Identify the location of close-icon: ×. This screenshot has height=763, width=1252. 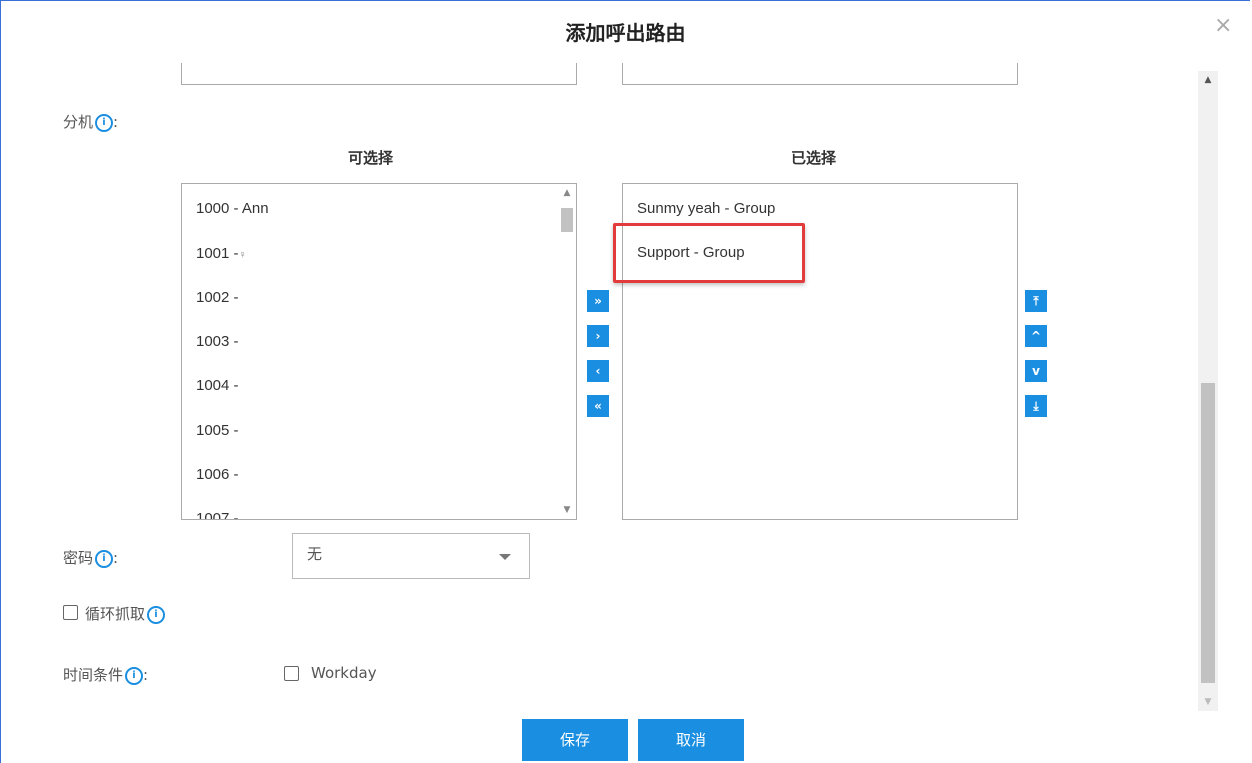
(1223, 26).